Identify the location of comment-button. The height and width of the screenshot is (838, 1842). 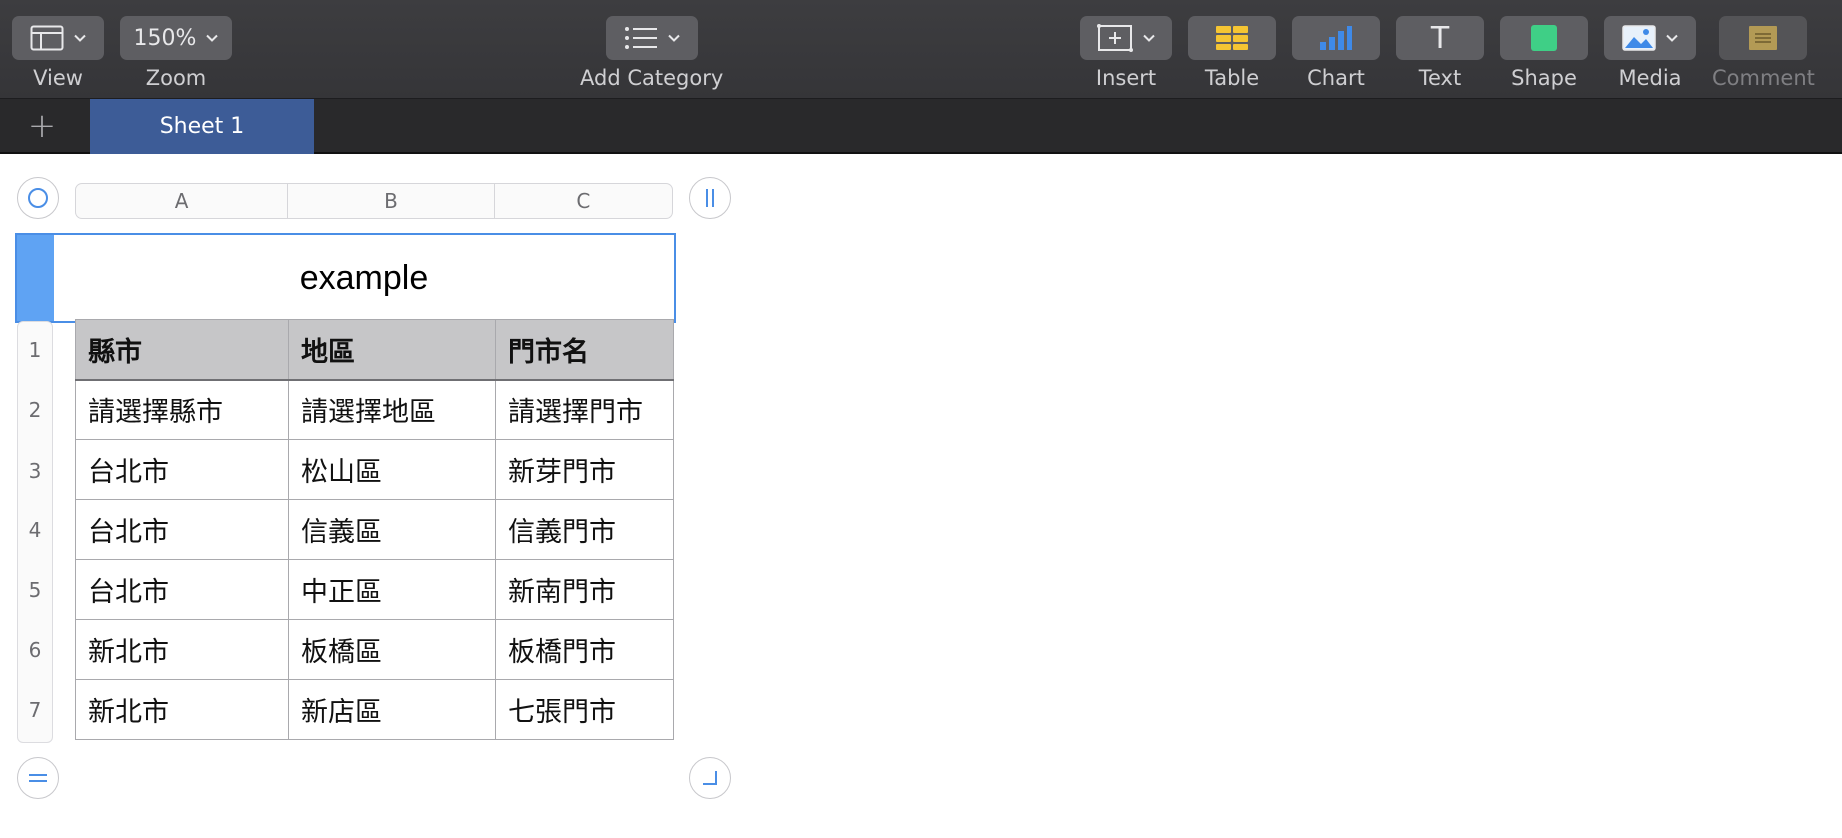
(1763, 38).